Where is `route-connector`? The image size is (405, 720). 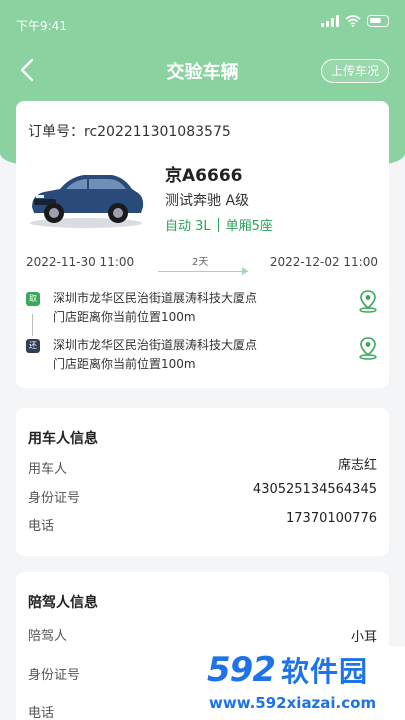
route-connector is located at coordinates (32, 325).